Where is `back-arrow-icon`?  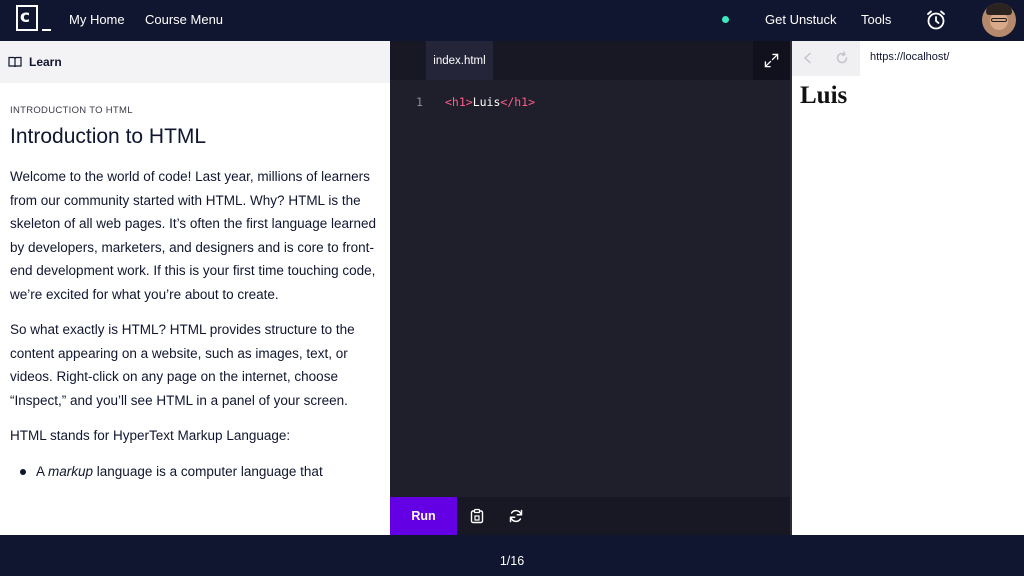
back-arrow-icon is located at coordinates (808, 58).